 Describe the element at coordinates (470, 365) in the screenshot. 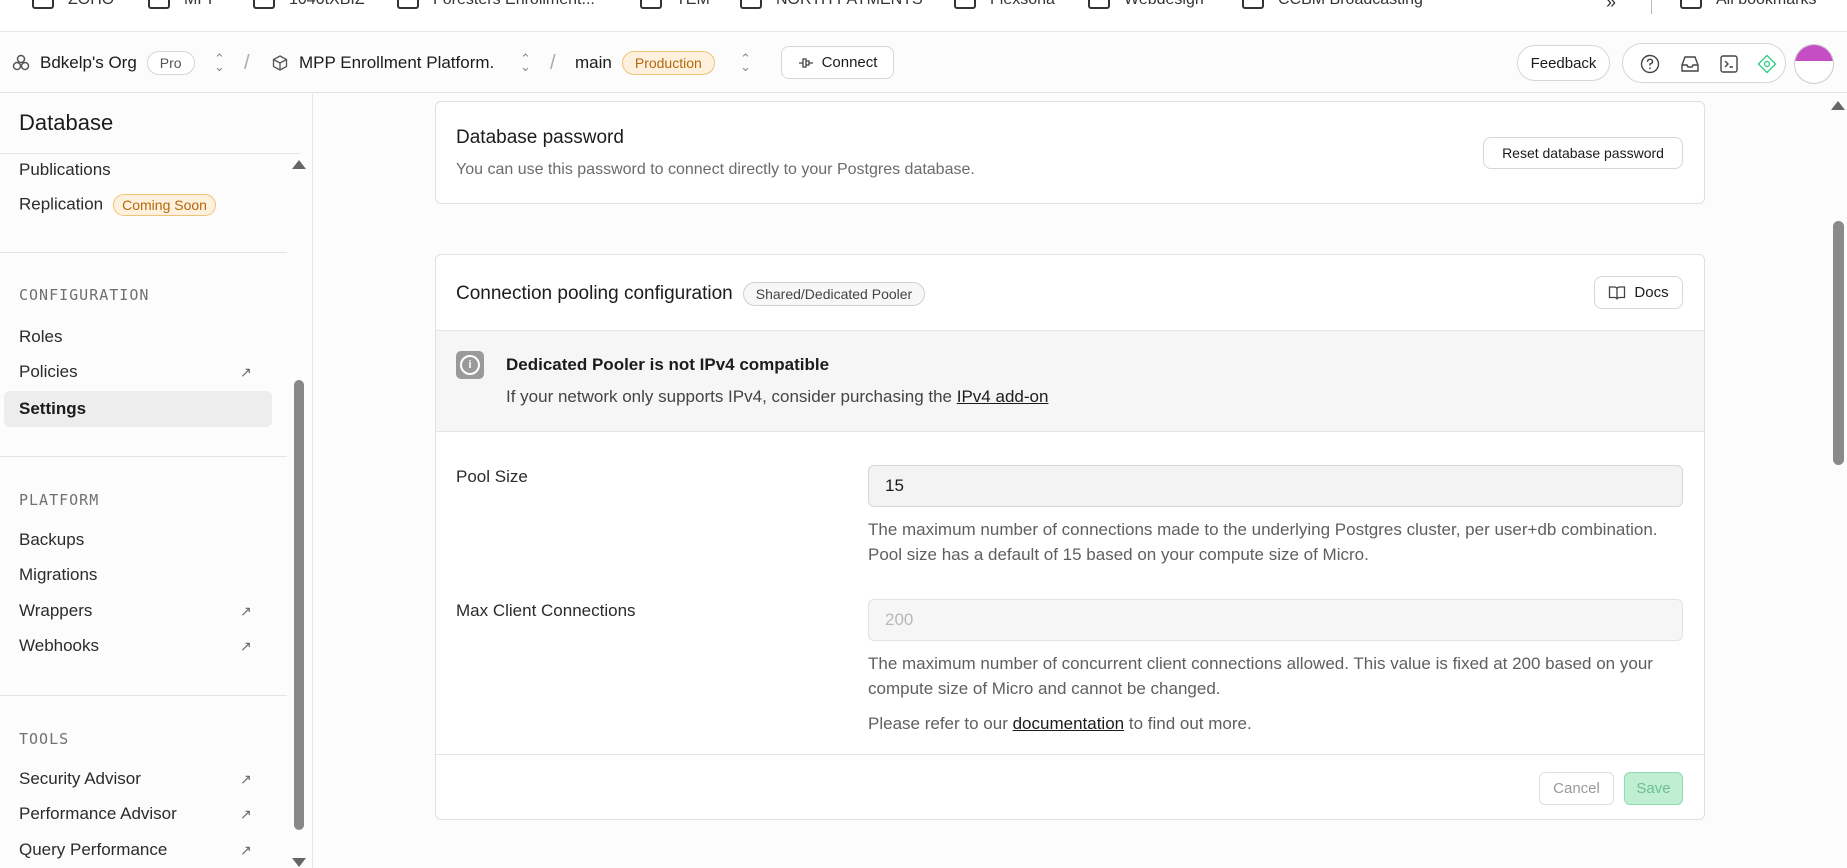

I see `info-icon: i` at that location.